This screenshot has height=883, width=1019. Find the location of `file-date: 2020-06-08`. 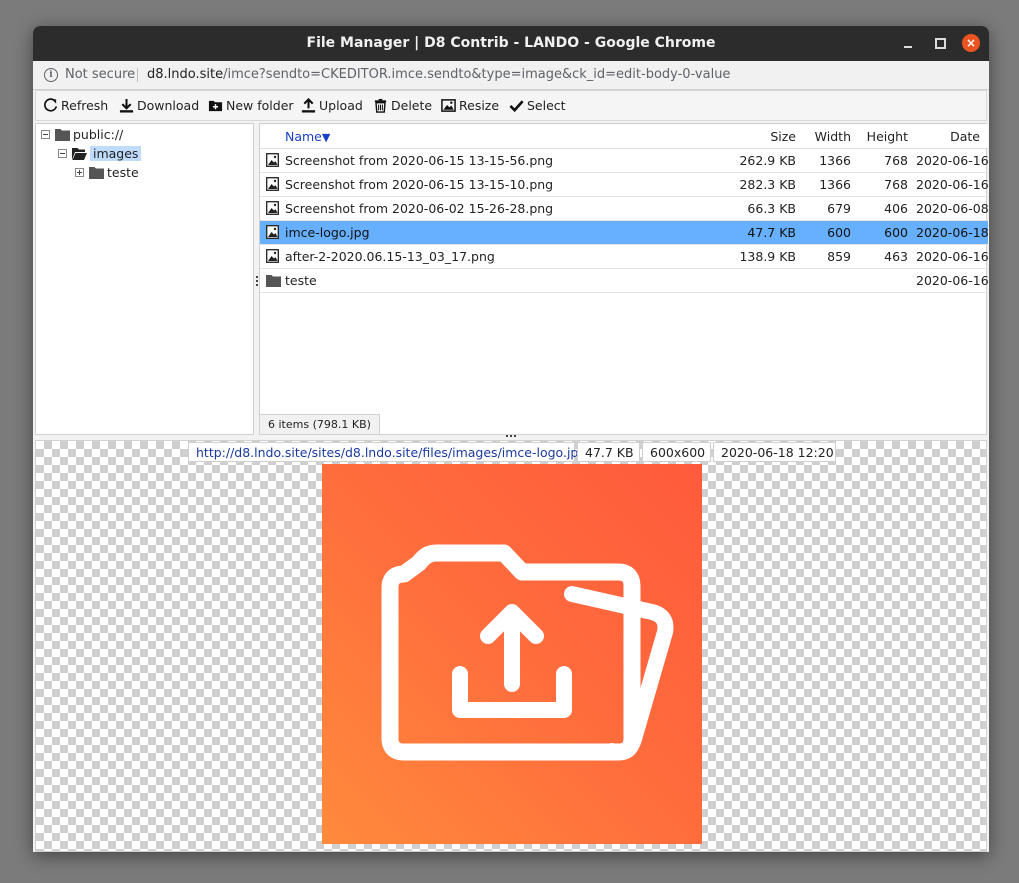

file-date: 2020-06-08 is located at coordinates (952, 208).